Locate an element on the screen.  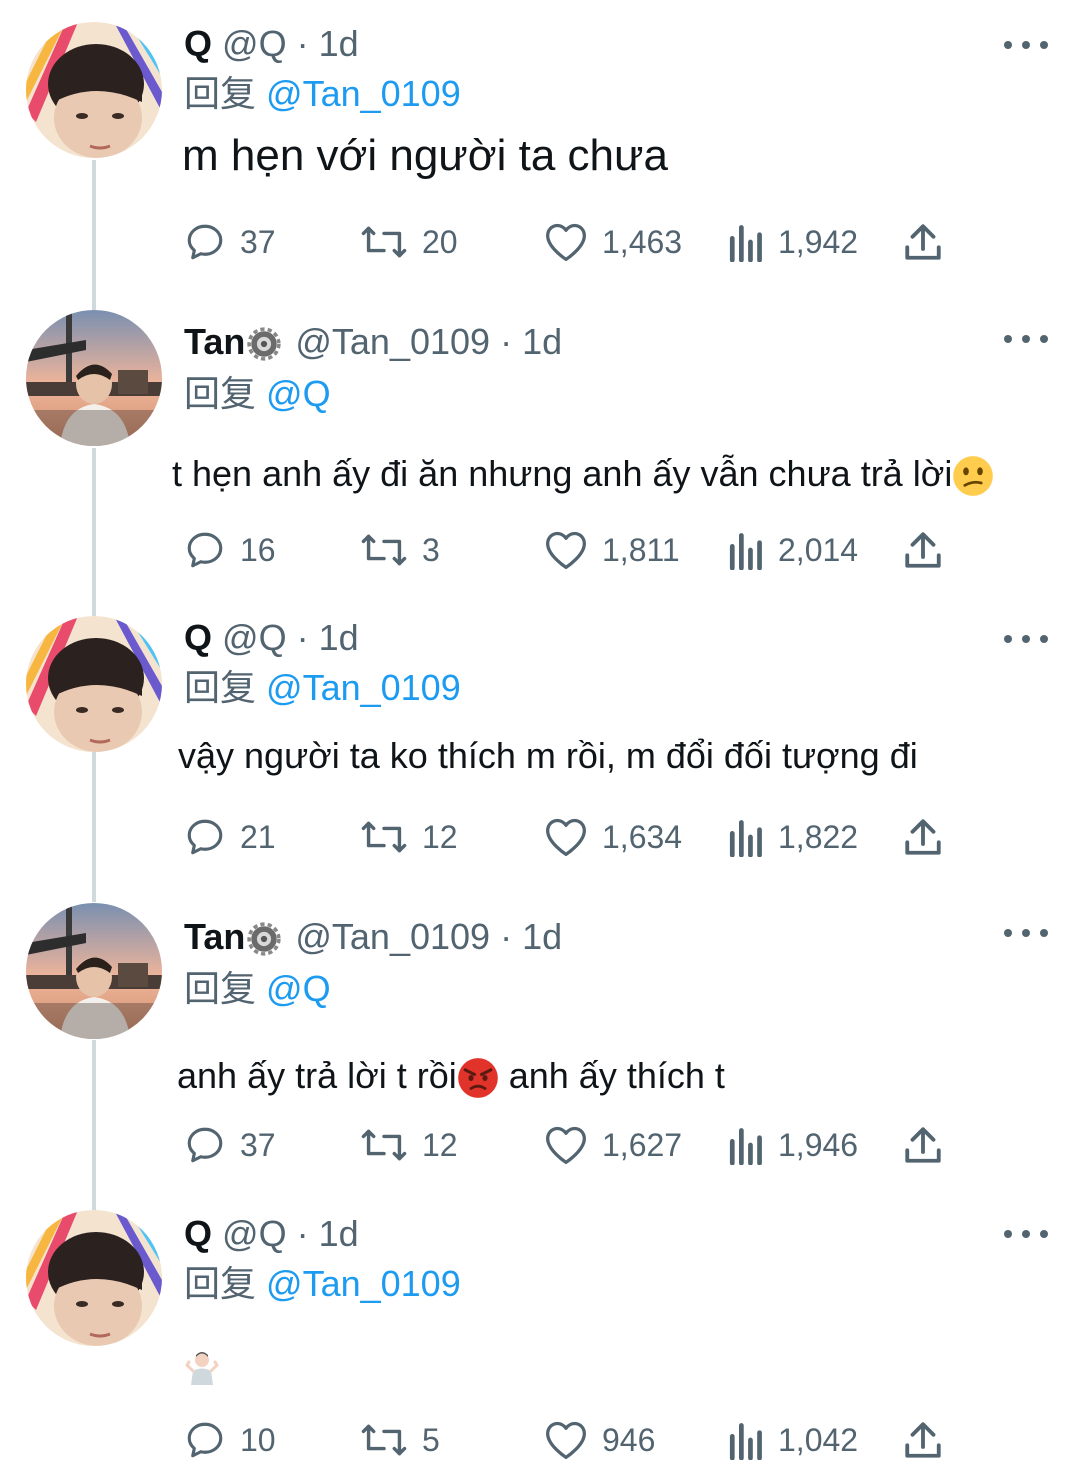
reply-button: 21 is located at coordinates (230, 837).